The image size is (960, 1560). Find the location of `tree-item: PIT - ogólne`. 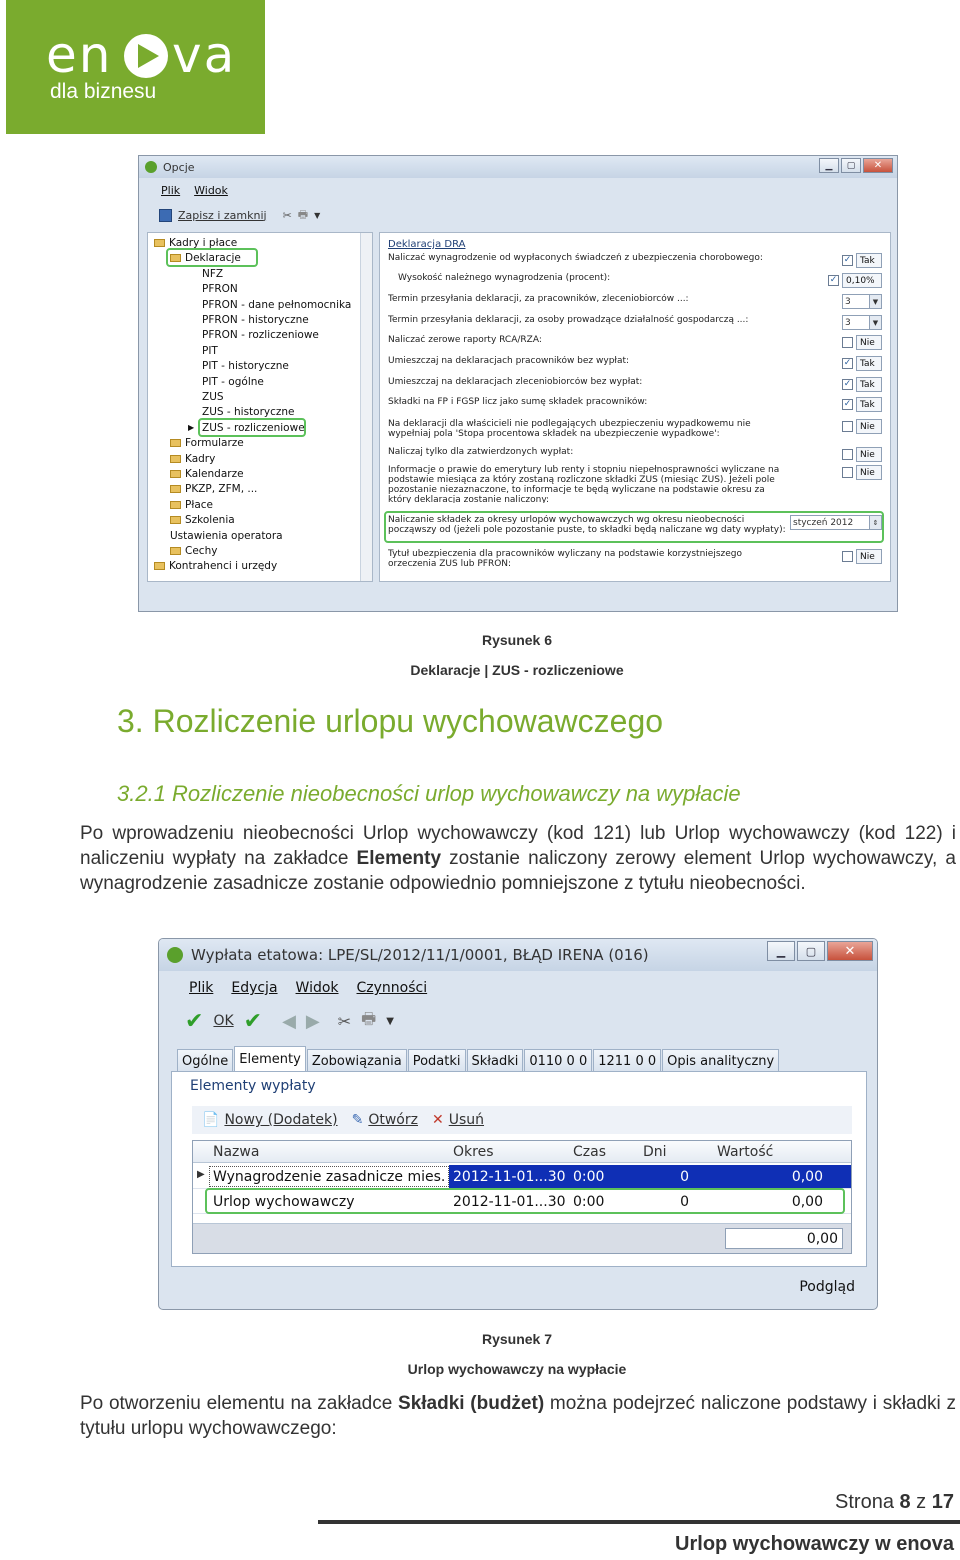

tree-item: PIT - ogólne is located at coordinates (233, 382).